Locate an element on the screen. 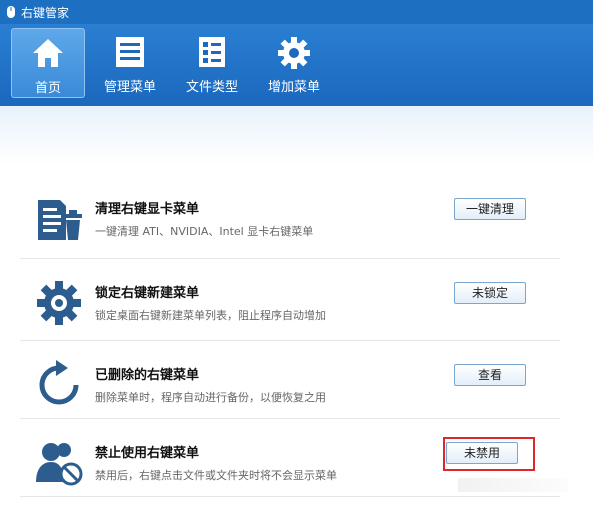 Image resolution: width=593 pixels, height=521 pixels. tab-manage-menu: 管理菜单 is located at coordinates (130, 63).